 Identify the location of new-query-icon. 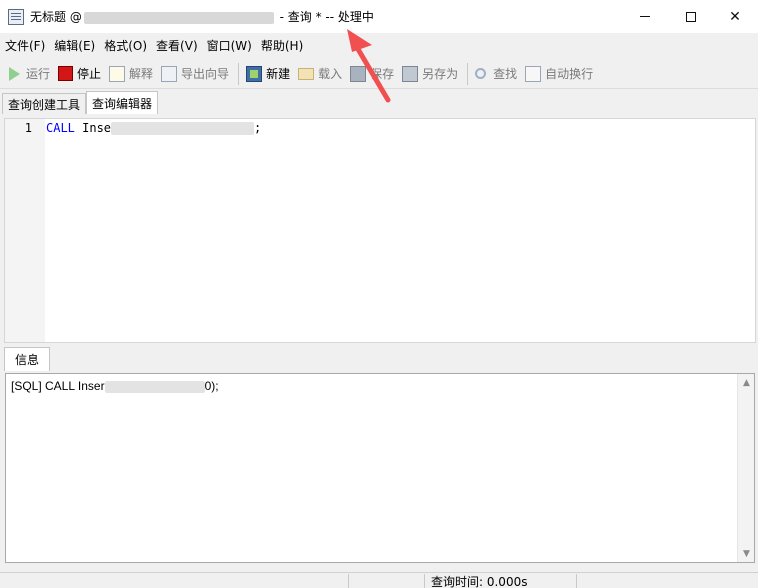
(254, 73).